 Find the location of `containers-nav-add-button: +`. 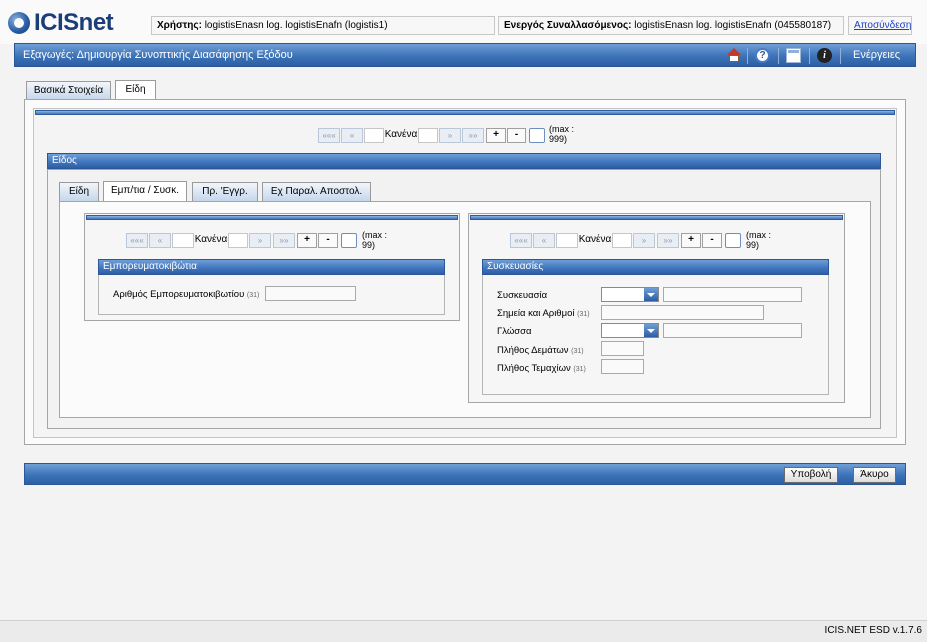

containers-nav-add-button: + is located at coordinates (307, 240).